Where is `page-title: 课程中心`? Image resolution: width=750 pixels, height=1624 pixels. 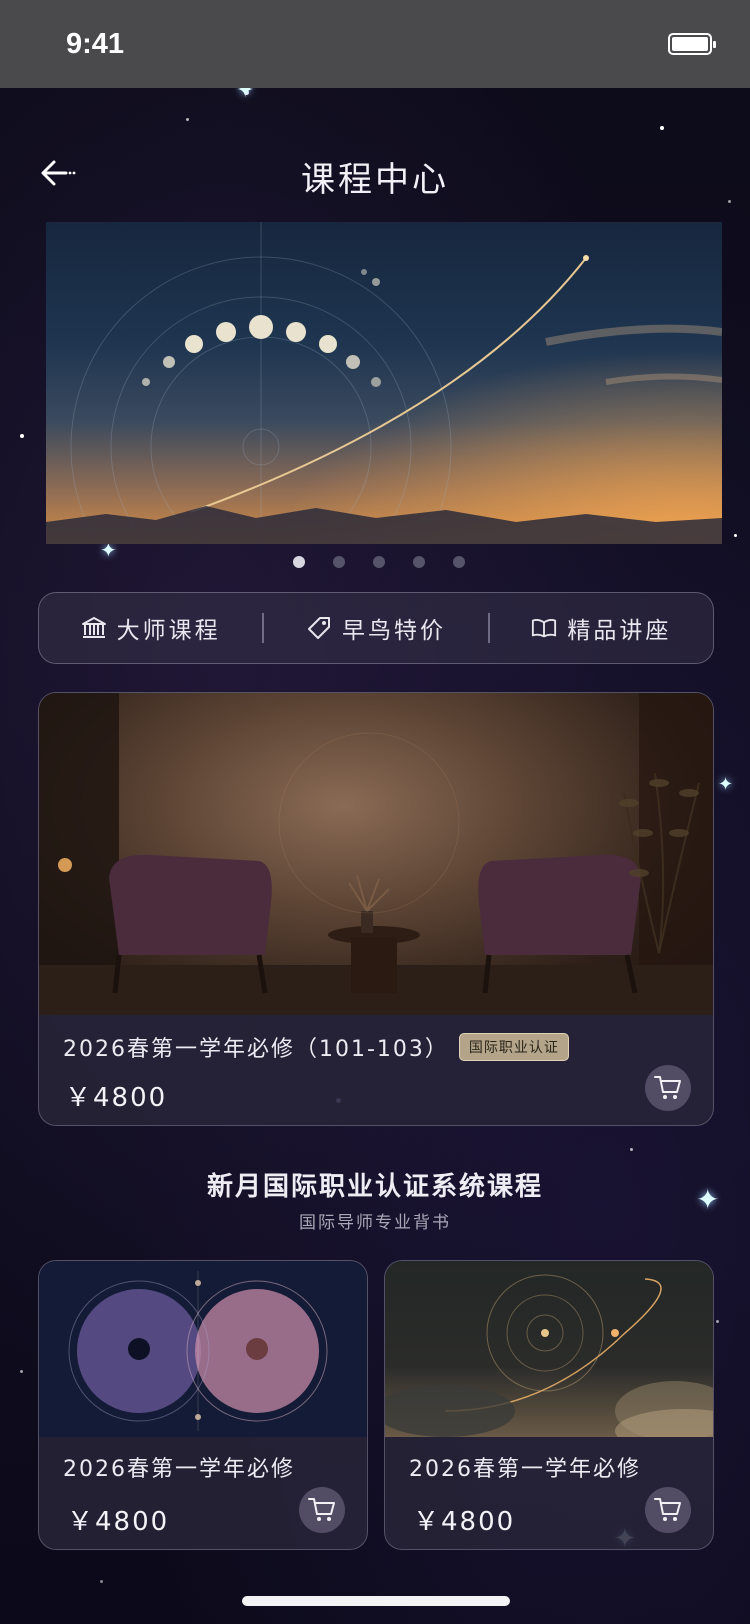 page-title: 课程中心 is located at coordinates (375, 180).